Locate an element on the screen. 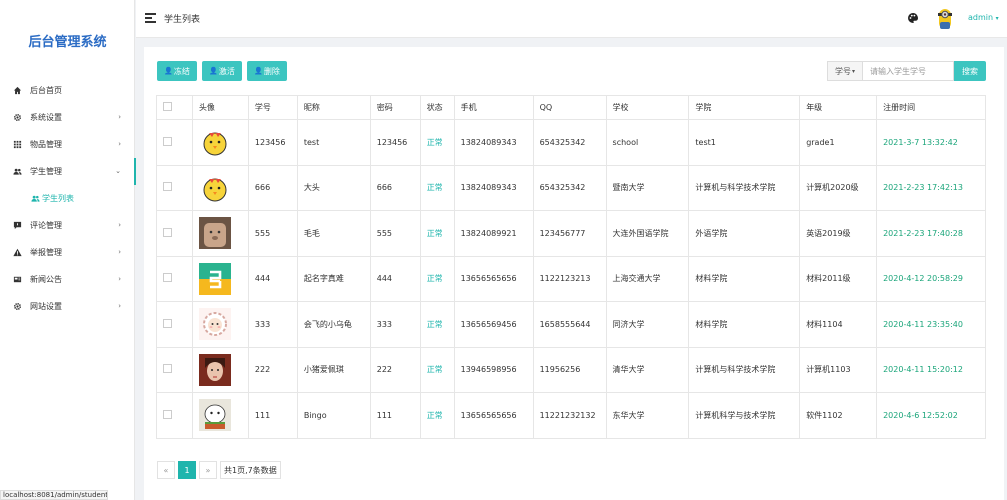  search-field-select: 学号 ▾ is located at coordinates (845, 71).